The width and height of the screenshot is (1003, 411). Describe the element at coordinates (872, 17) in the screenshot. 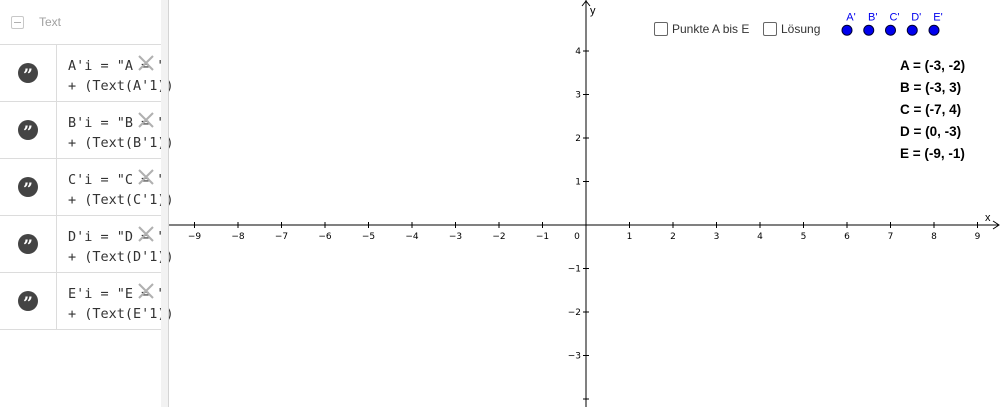

I see `point-label: B'` at that location.